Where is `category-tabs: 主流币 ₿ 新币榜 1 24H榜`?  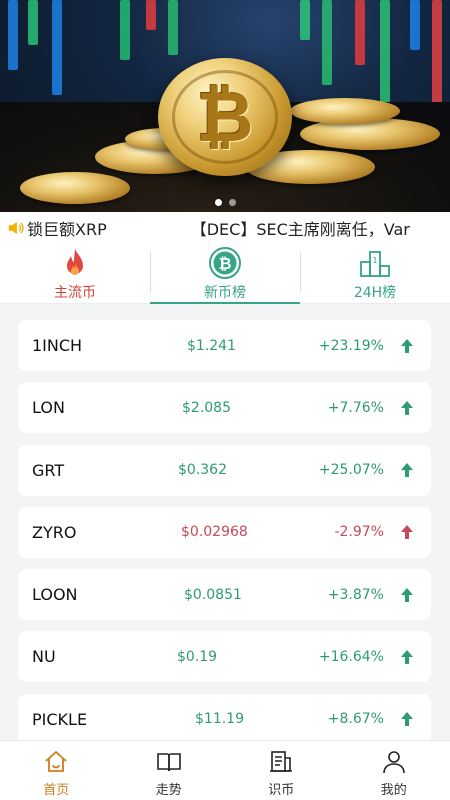 category-tabs: 主流币 ₿ 新币榜 1 24H榜 is located at coordinates (225, 274).